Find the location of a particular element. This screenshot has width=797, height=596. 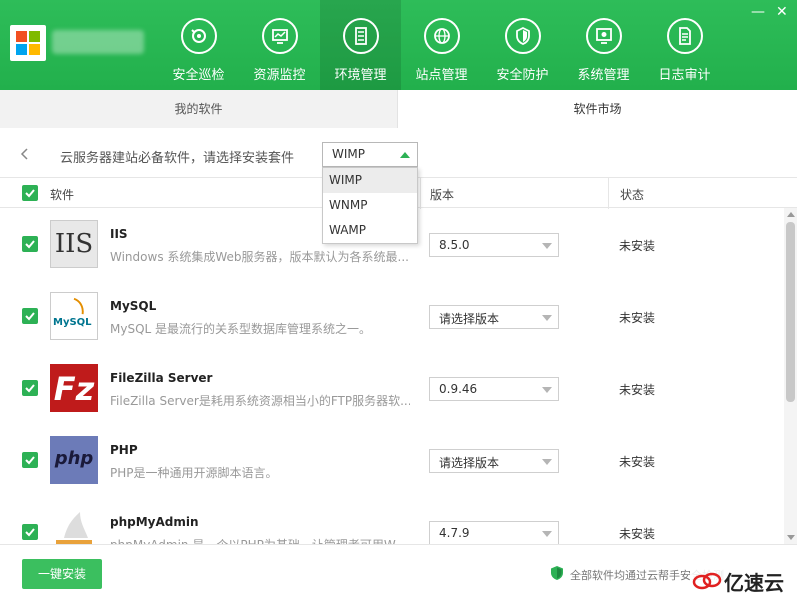

nav-label: 安全防护 is located at coordinates (522, 75).